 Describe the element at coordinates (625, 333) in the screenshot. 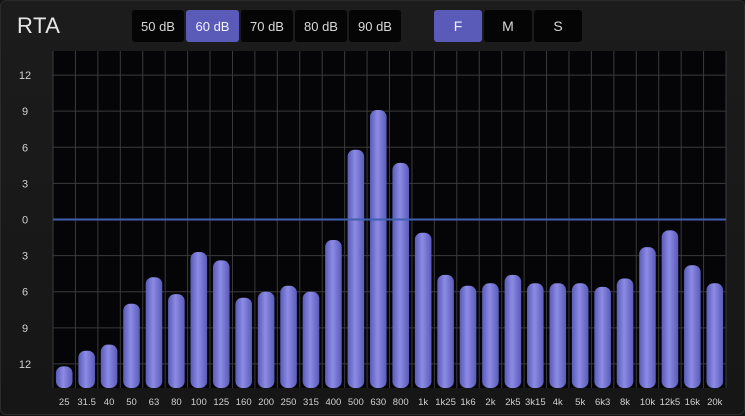

I see `bar-8k` at that location.